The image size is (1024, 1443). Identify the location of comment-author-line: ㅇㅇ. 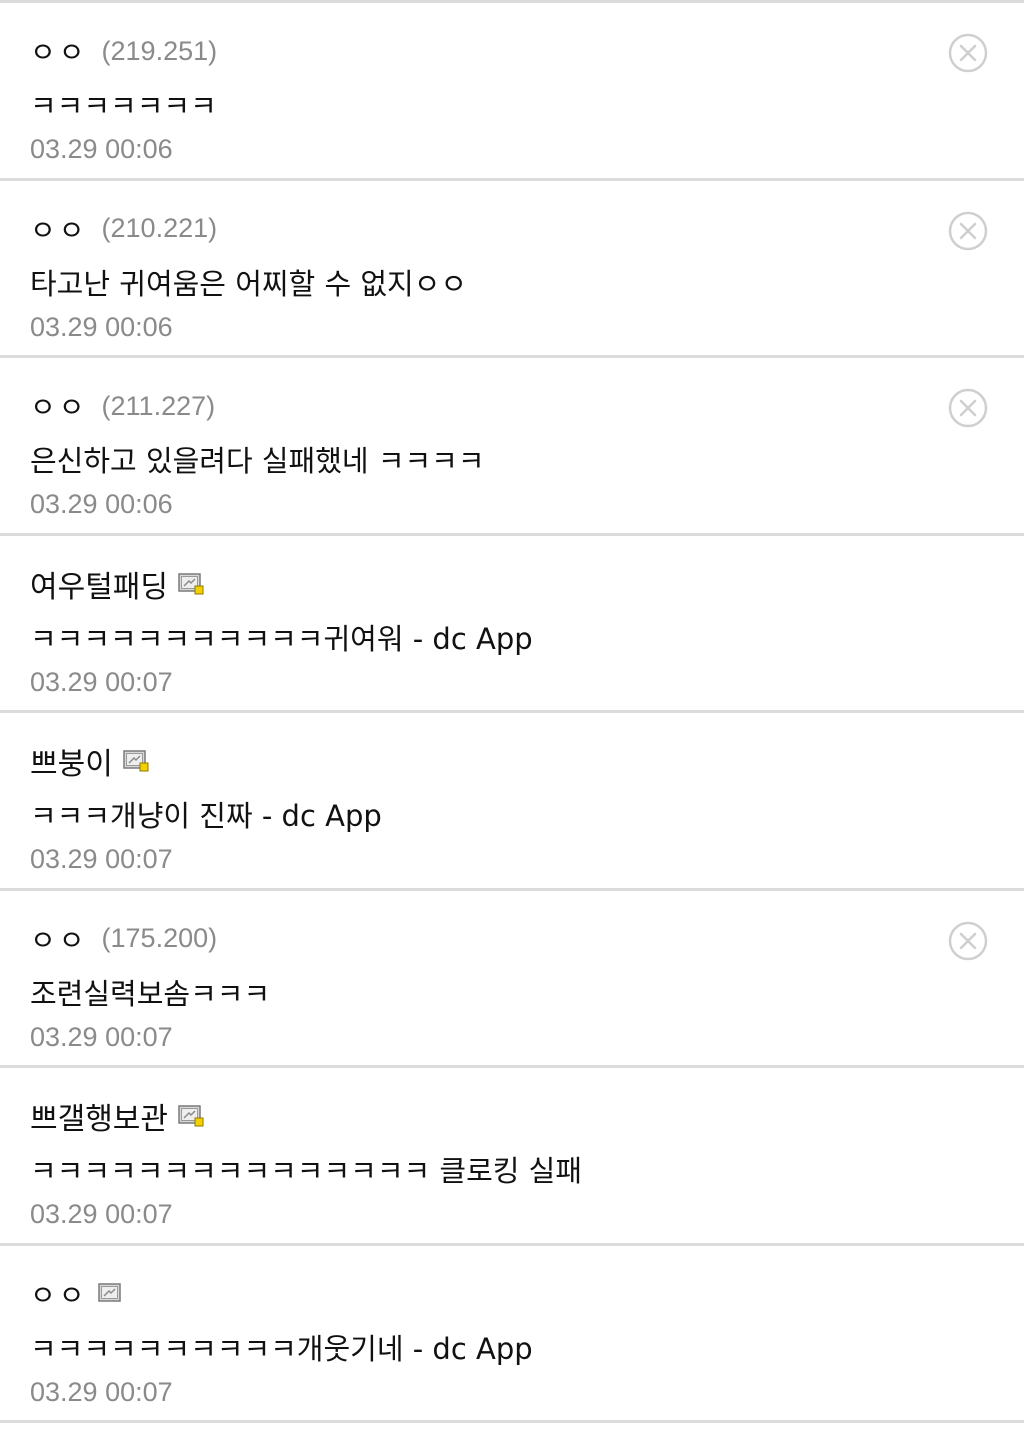
(77, 1294).